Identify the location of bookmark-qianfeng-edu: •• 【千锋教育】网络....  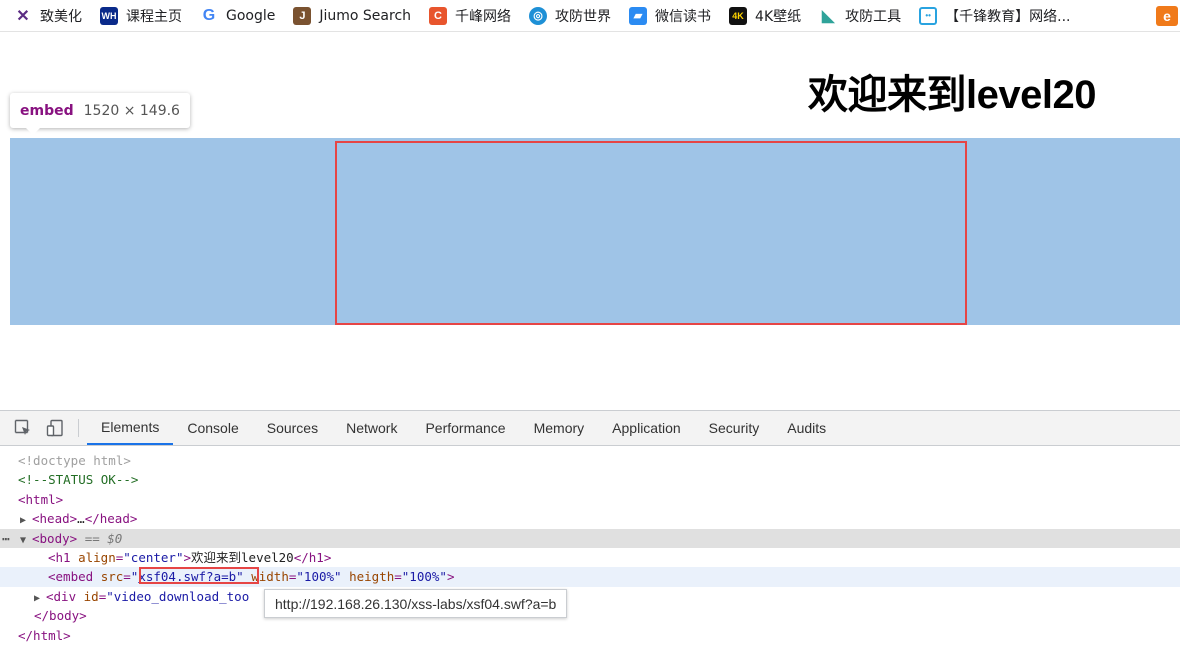
(994, 16).